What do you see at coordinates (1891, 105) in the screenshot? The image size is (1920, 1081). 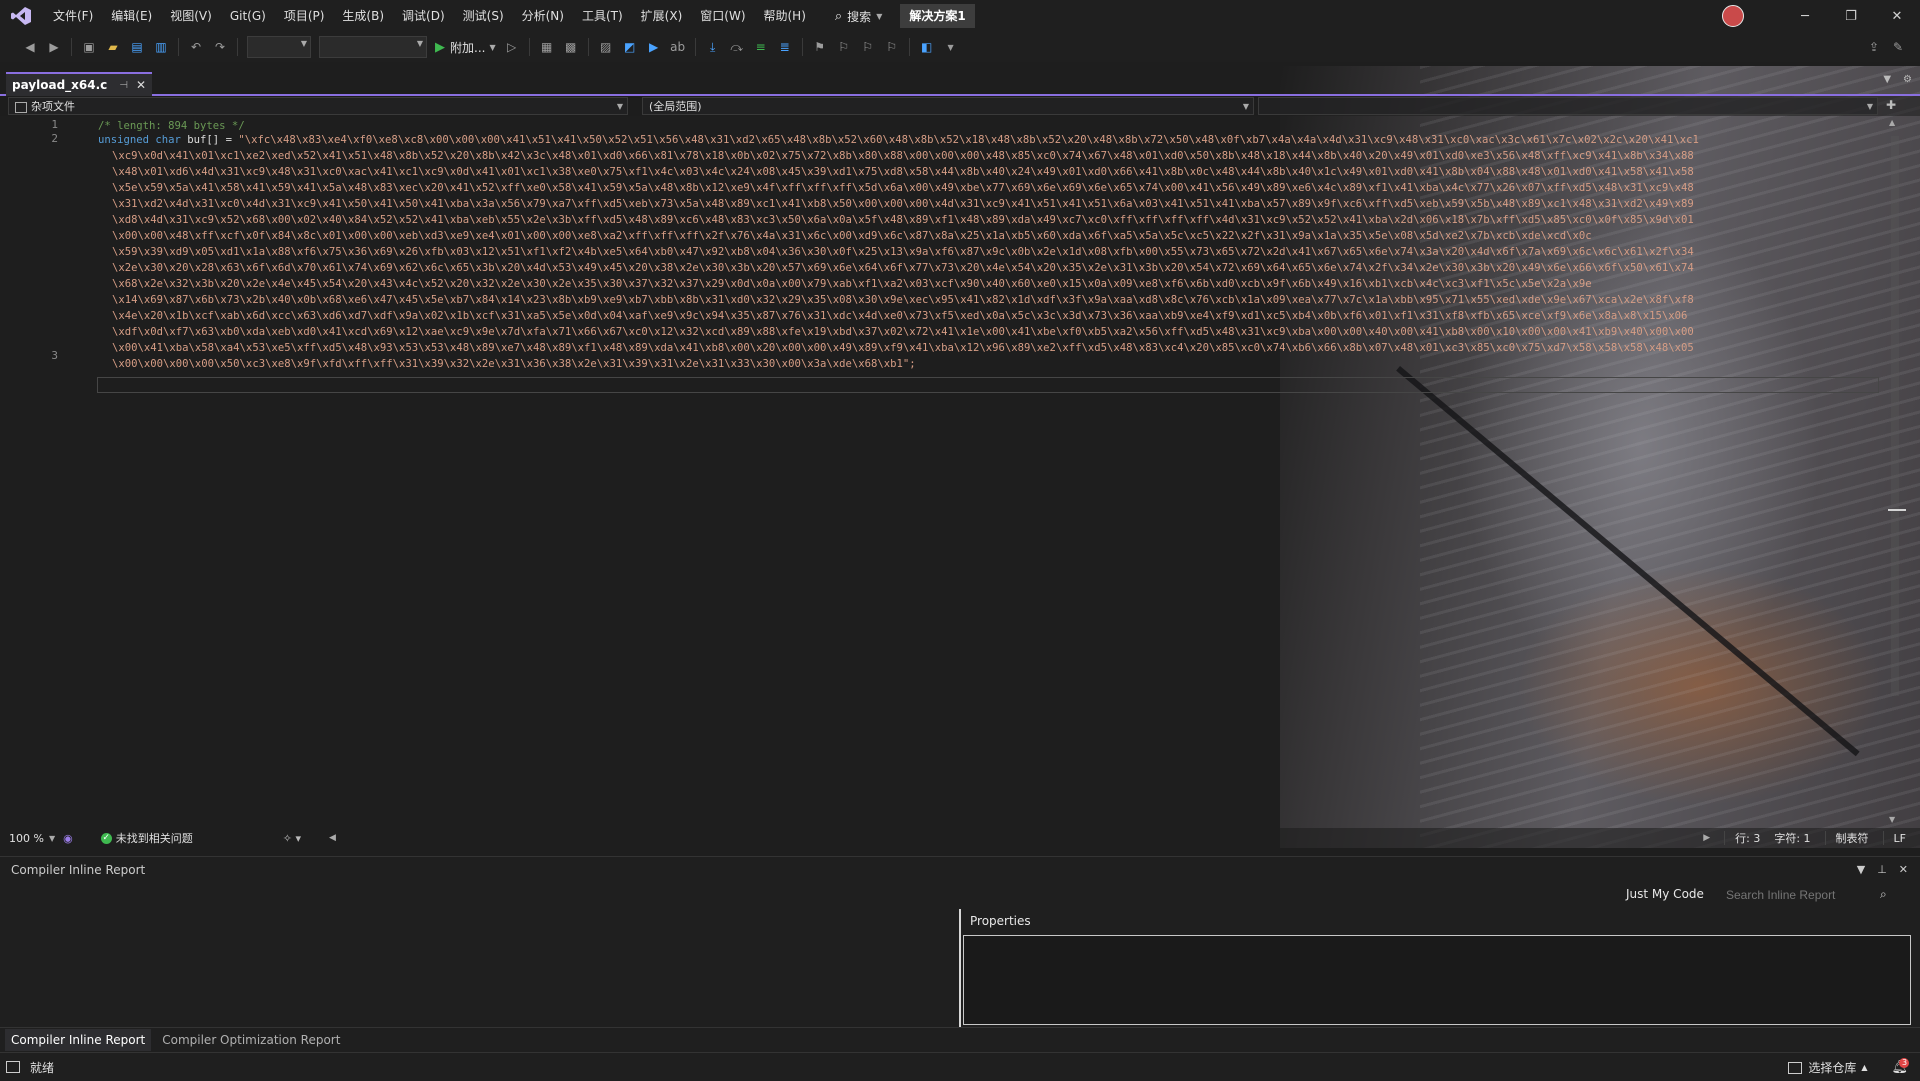 I see `split-window-icon: ✚` at bounding box center [1891, 105].